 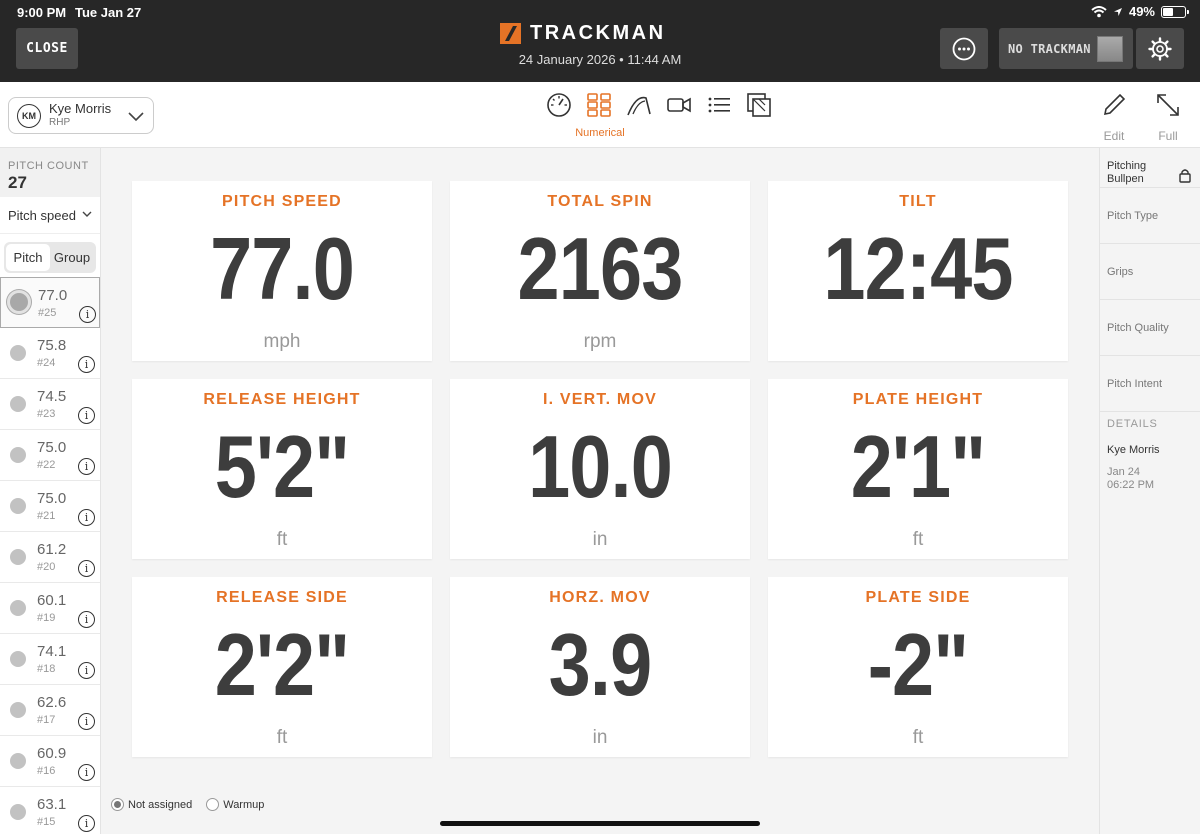 I want to click on settings-gear-icon, so click(x=1160, y=48).